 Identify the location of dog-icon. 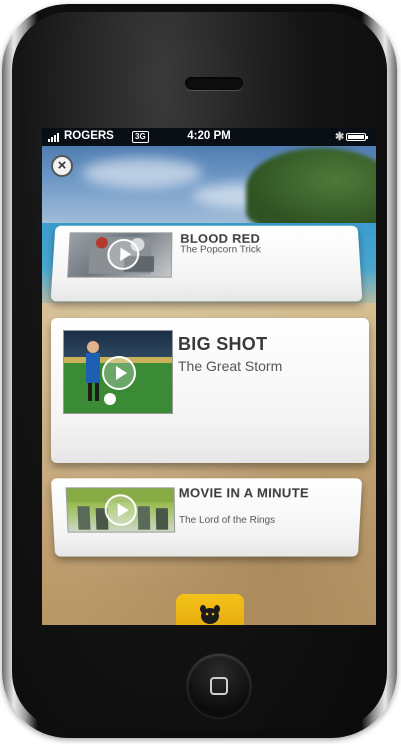
(210, 614).